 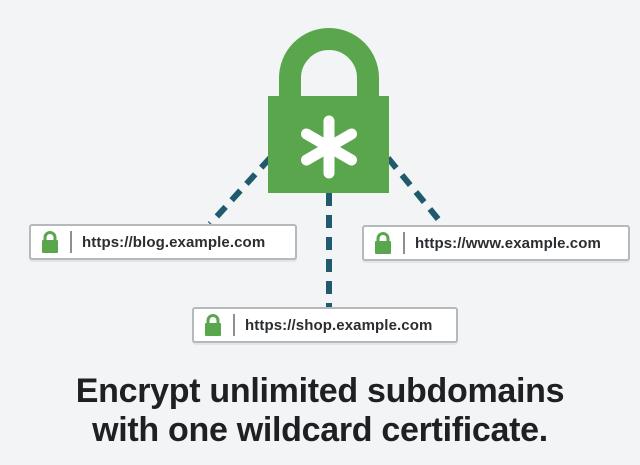 What do you see at coordinates (508, 243) in the screenshot?
I see `url-text: https://www.example.com` at bounding box center [508, 243].